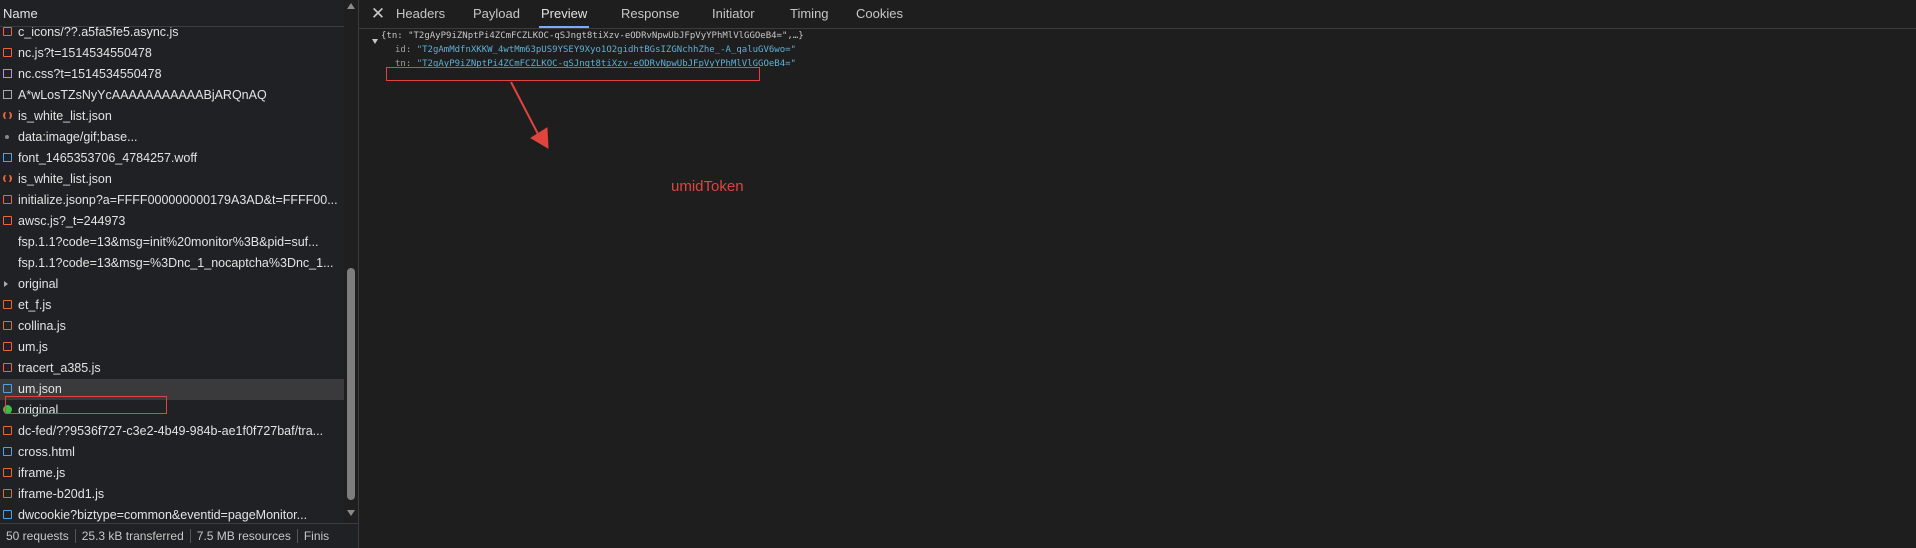 The width and height of the screenshot is (1916, 548). Describe the element at coordinates (172, 452) in the screenshot. I see `request-row: cross.html` at that location.